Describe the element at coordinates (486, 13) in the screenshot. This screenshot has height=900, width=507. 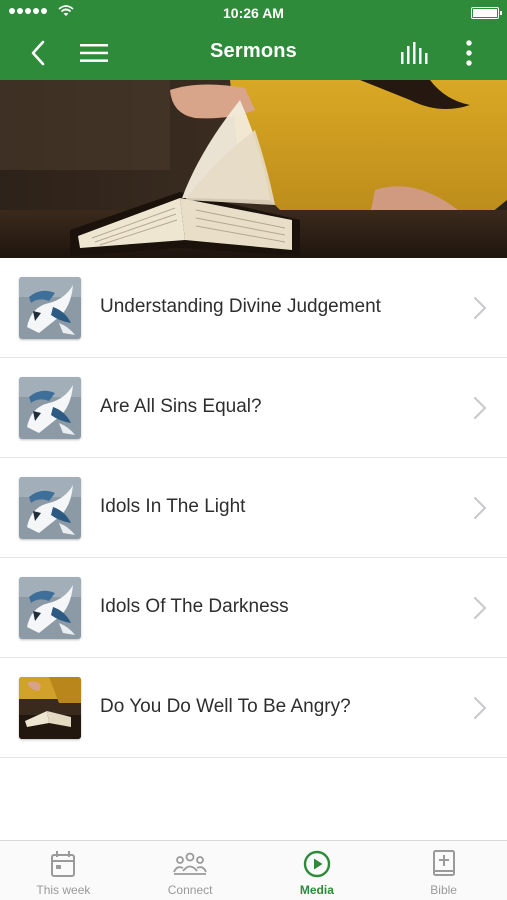
I see `battery-icon` at that location.